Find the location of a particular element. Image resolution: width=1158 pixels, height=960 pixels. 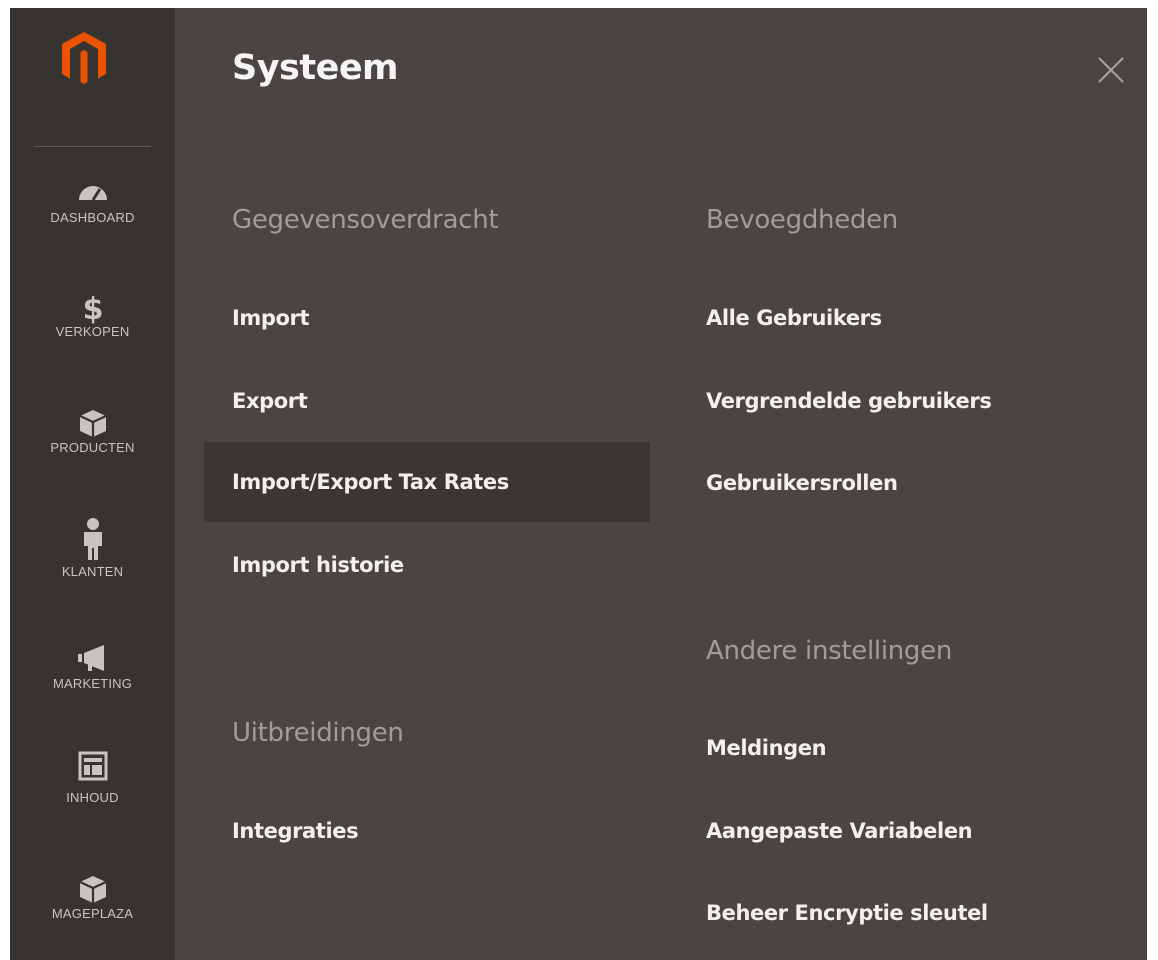

menu-link-import-historie: Import historie is located at coordinates (318, 565).